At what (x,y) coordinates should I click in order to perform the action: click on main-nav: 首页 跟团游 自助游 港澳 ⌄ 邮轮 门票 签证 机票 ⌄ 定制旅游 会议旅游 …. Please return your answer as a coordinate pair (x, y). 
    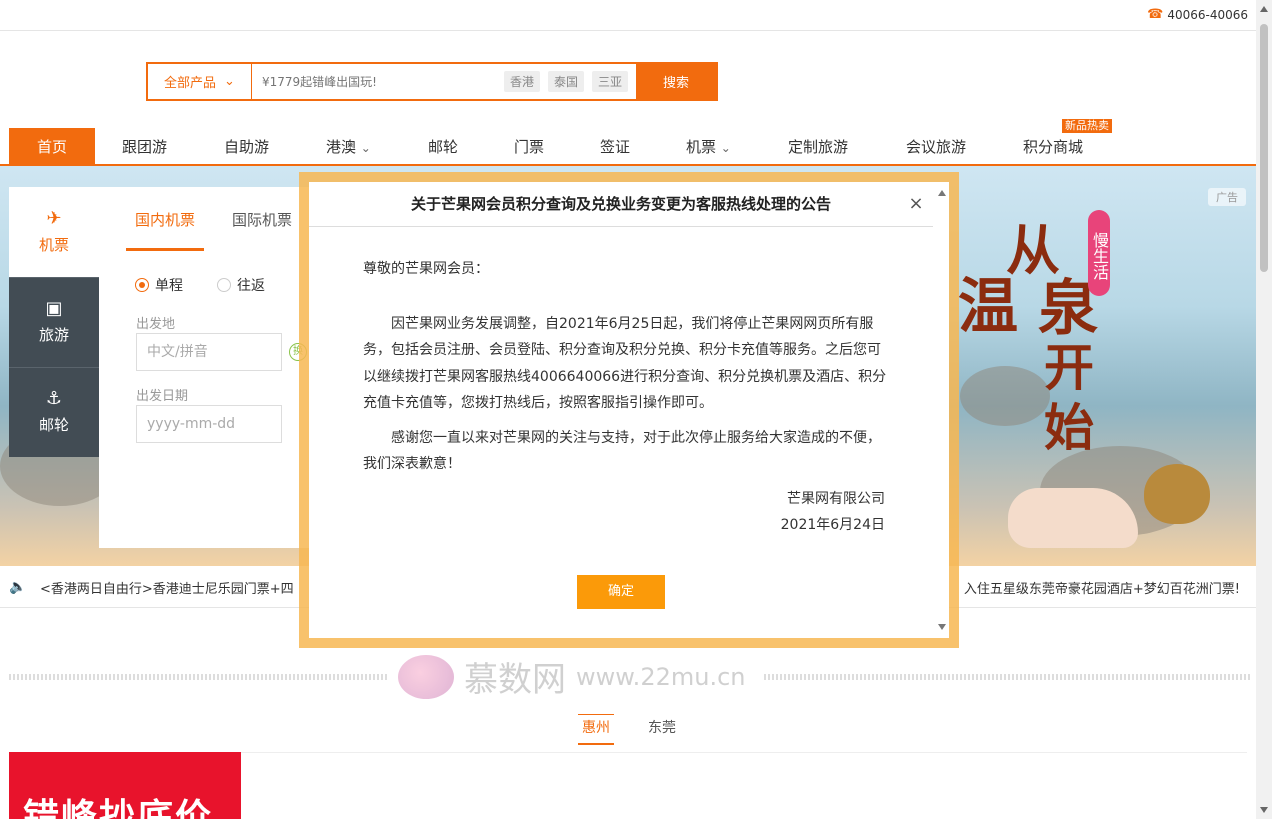
    Looking at the image, I should click on (628, 142).